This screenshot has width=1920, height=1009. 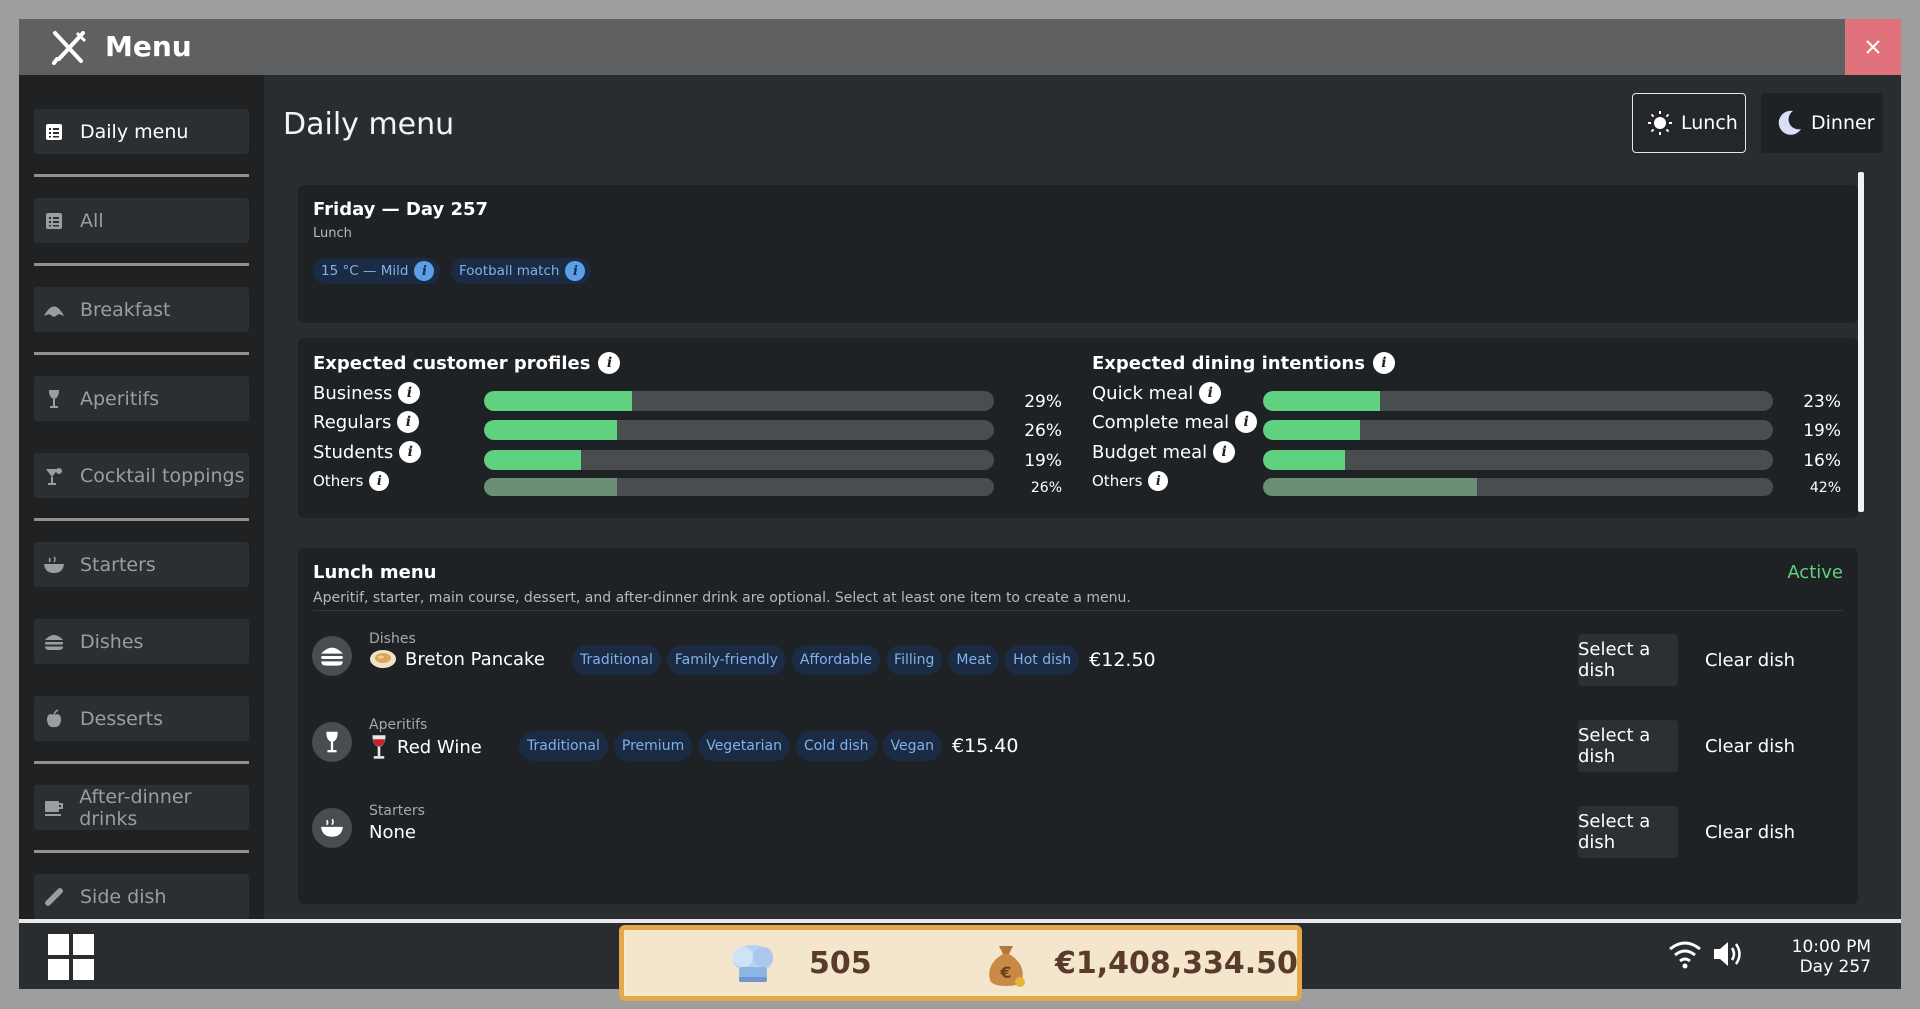 What do you see at coordinates (1843, 123) in the screenshot?
I see `dinner-label: Dinner` at bounding box center [1843, 123].